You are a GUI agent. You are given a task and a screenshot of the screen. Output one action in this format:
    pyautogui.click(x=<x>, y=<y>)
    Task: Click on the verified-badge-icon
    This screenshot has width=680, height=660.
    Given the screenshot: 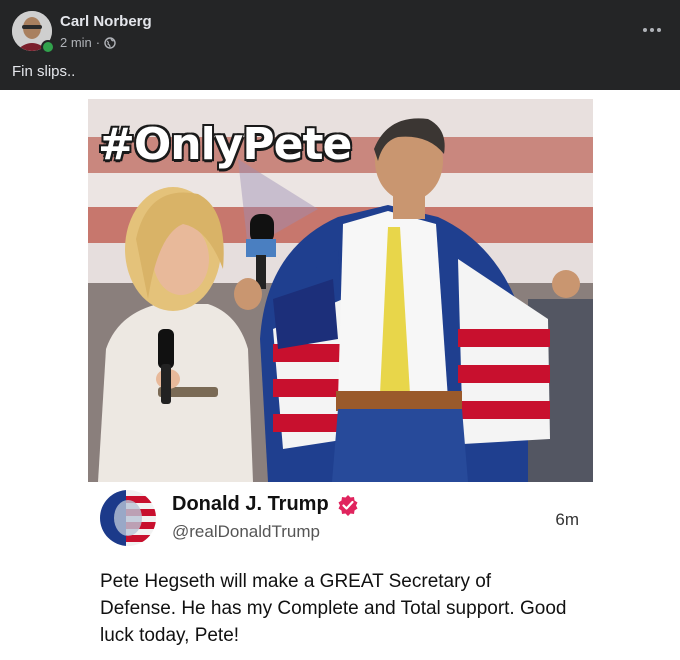 What is the action you would take?
    pyautogui.click(x=348, y=505)
    